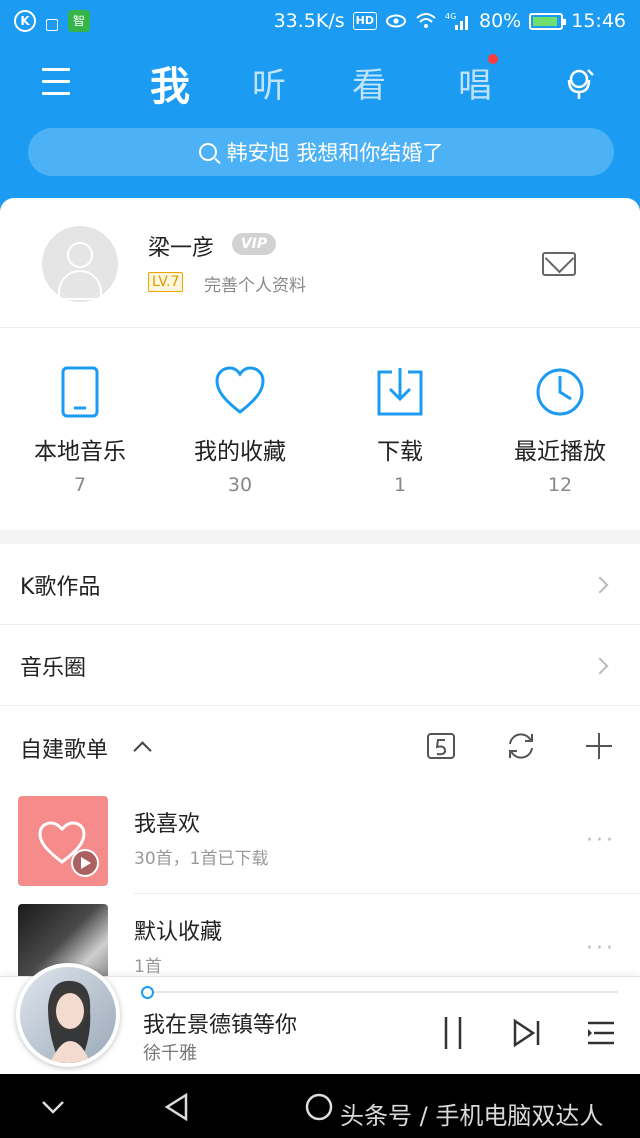 The height and width of the screenshot is (1138, 640). What do you see at coordinates (167, 824) in the screenshot?
I see `playlist-title: 我喜欢` at bounding box center [167, 824].